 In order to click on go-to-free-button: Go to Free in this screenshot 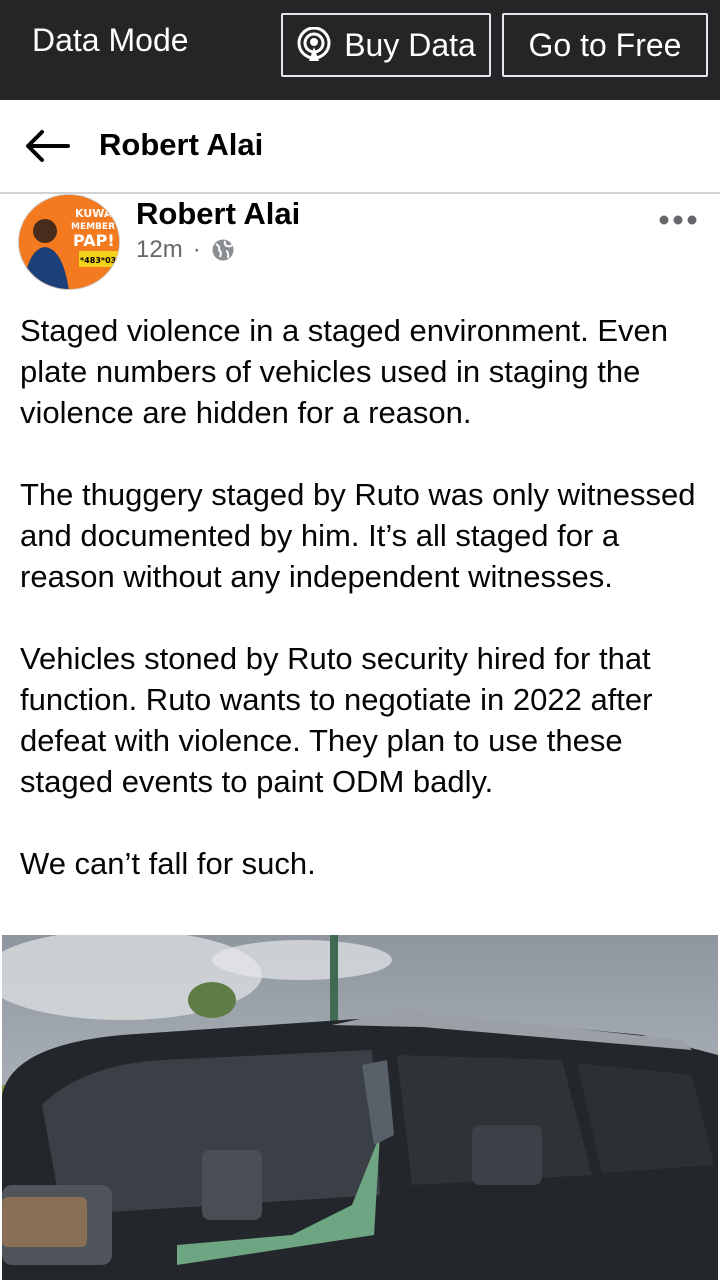, I will do `click(605, 45)`.